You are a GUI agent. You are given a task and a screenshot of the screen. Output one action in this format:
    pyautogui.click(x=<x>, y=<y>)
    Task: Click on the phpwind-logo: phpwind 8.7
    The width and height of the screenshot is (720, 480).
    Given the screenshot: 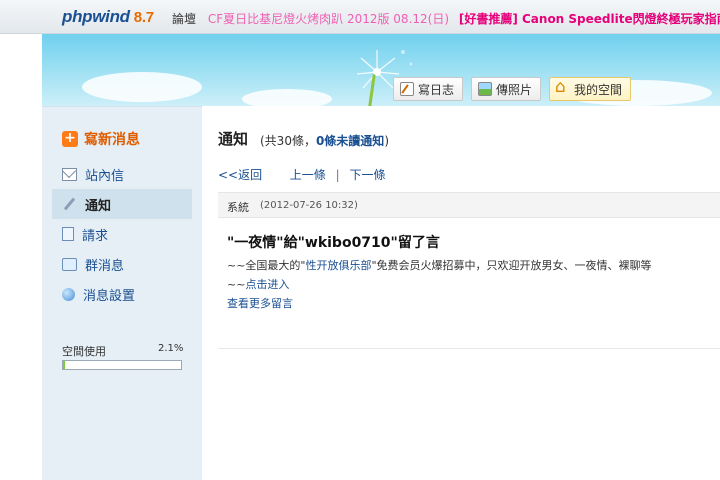 What is the action you would take?
    pyautogui.click(x=108, y=17)
    